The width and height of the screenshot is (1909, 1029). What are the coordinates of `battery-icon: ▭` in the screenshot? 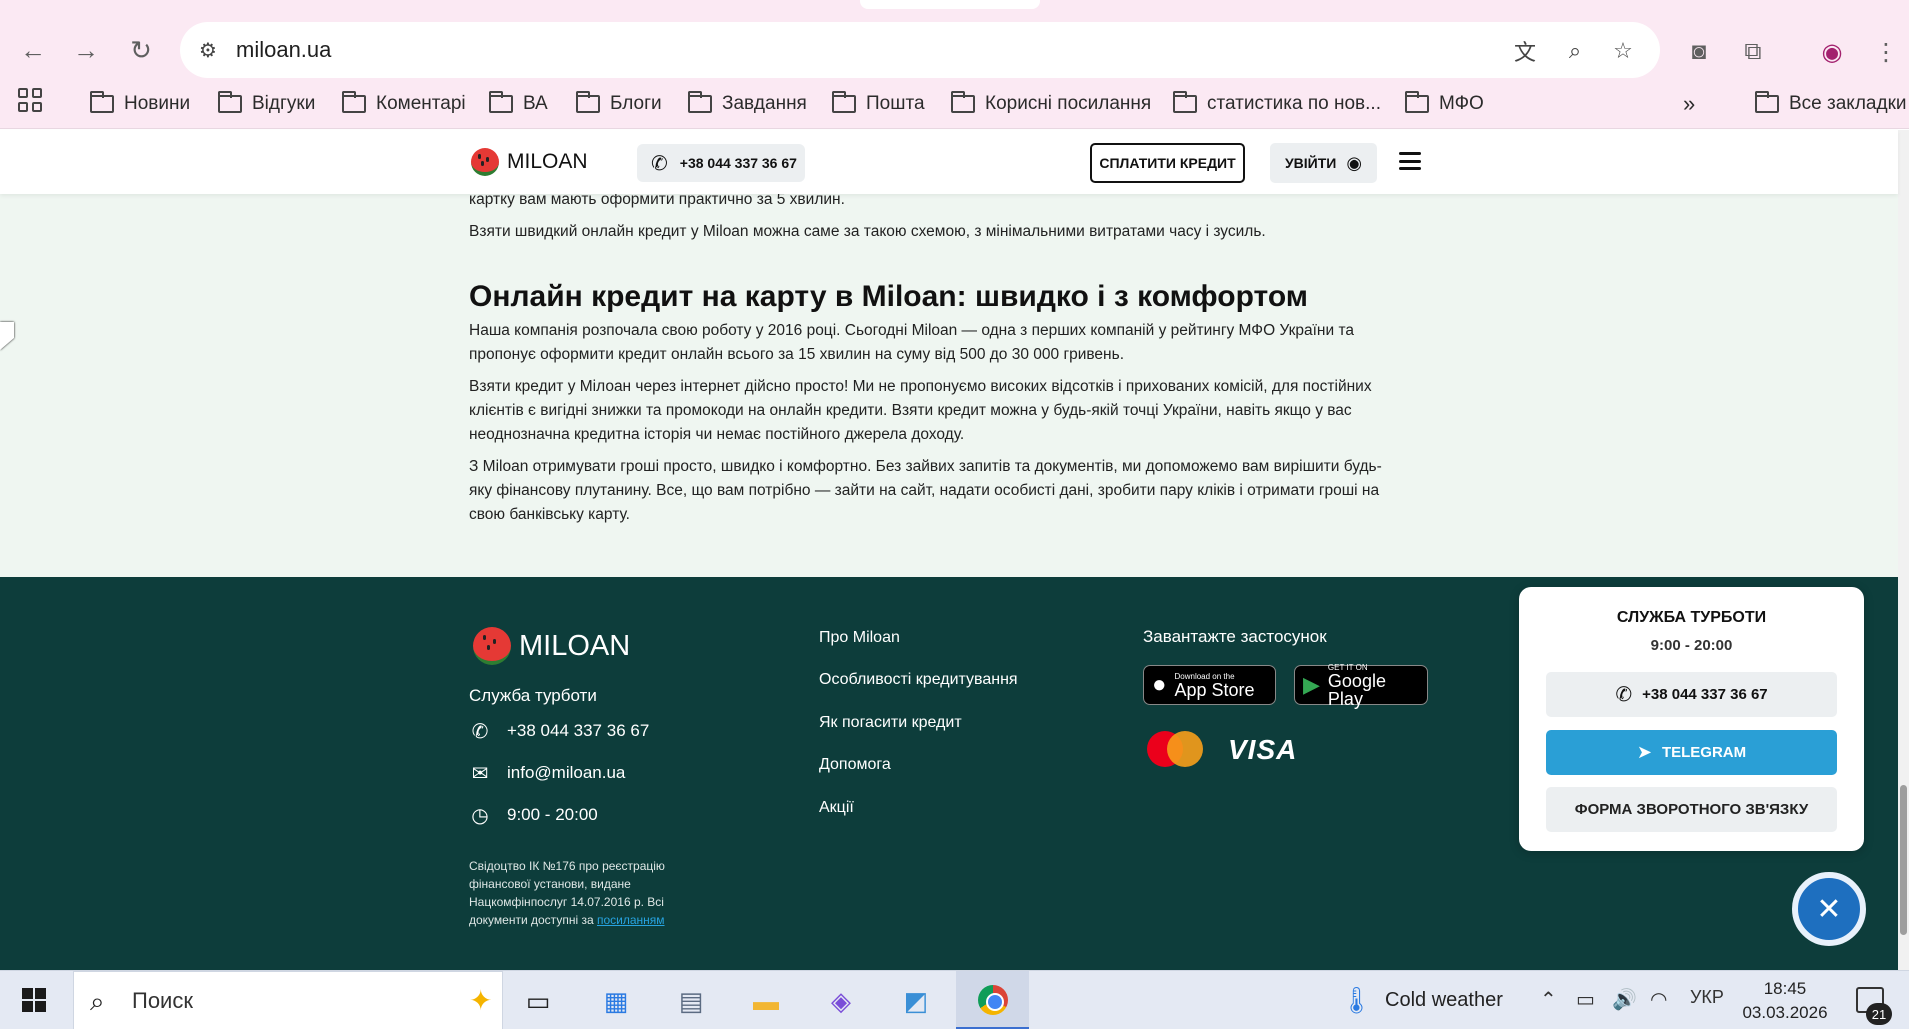 It's located at (1585, 999).